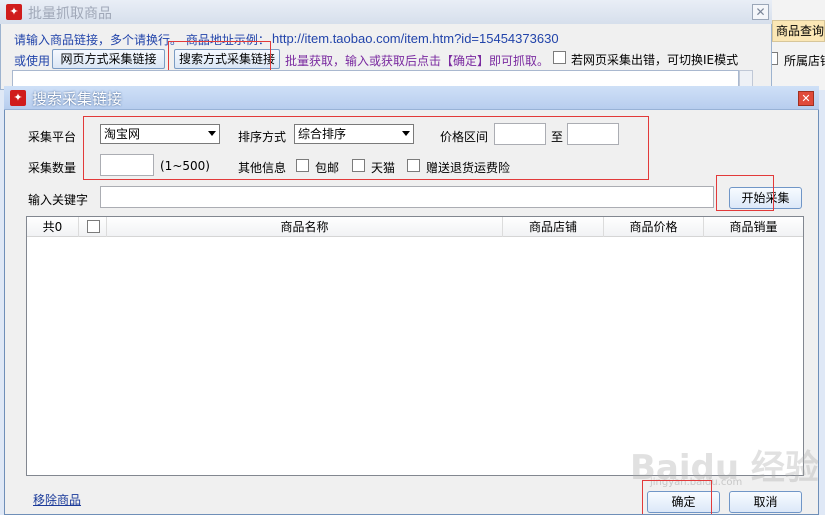  What do you see at coordinates (358, 165) in the screenshot?
I see `tmall-checkbox` at bounding box center [358, 165].